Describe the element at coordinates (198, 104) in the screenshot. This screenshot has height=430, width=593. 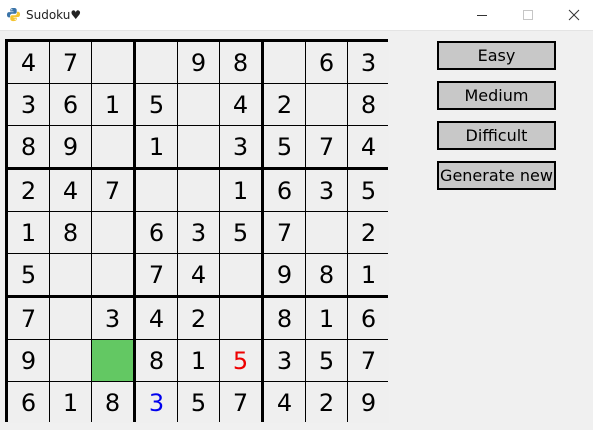
I see `sudoku-cell-r2c5` at that location.